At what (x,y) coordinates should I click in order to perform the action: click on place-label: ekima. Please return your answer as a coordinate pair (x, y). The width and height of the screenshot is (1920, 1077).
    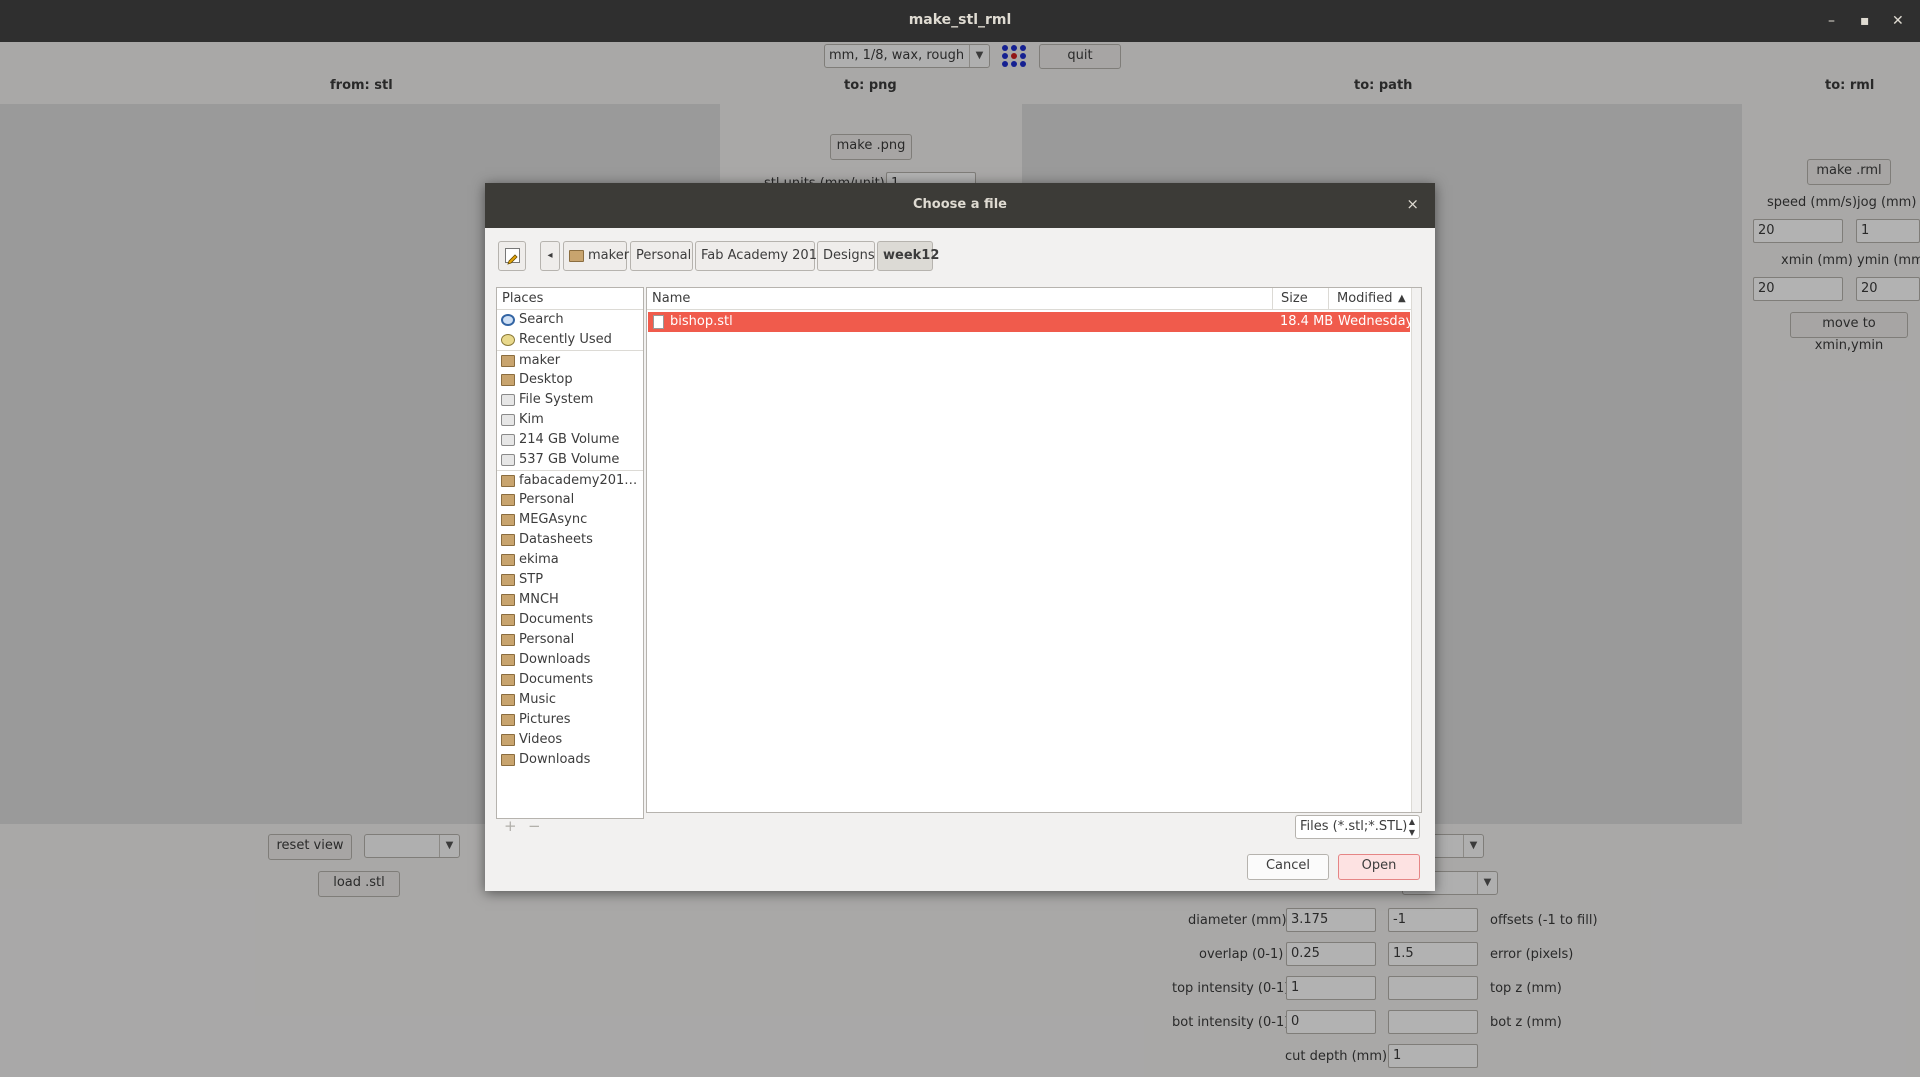
    Looking at the image, I should click on (539, 559).